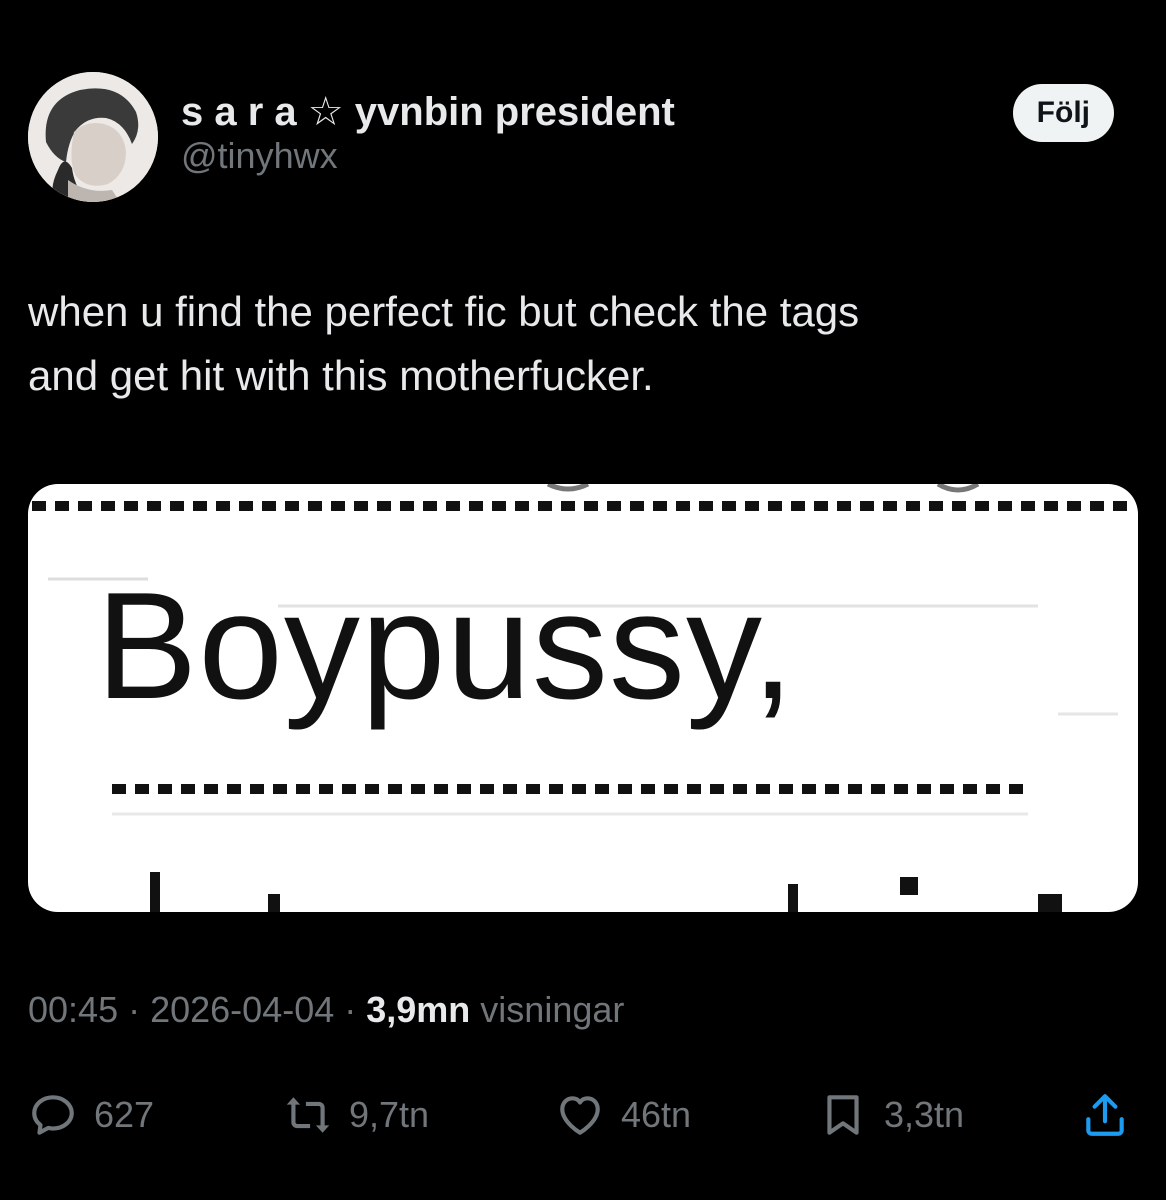  I want to click on follow-button: Följ, so click(1063, 113).